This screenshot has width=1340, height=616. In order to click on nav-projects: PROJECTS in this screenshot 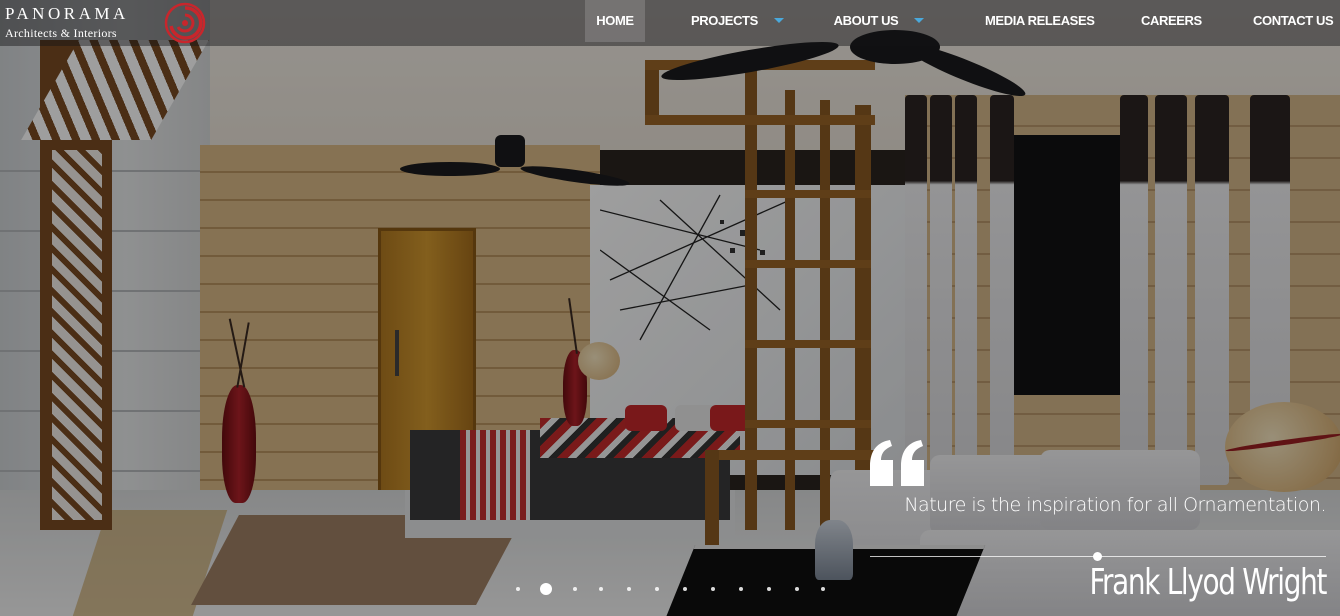, I will do `click(737, 21)`.